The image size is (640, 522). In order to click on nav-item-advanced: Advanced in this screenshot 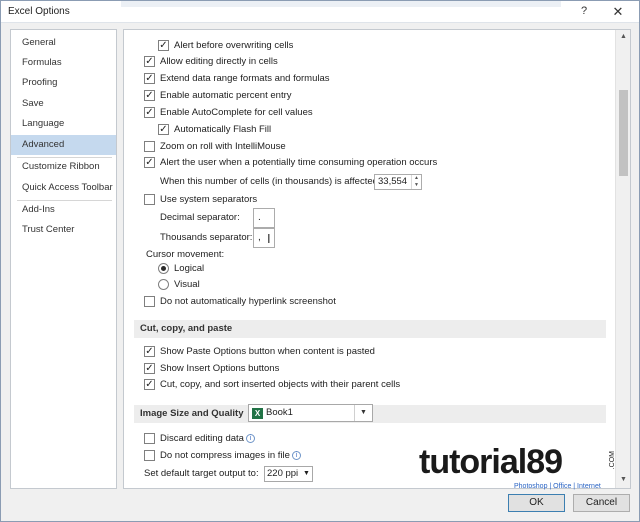, I will do `click(63, 145)`.